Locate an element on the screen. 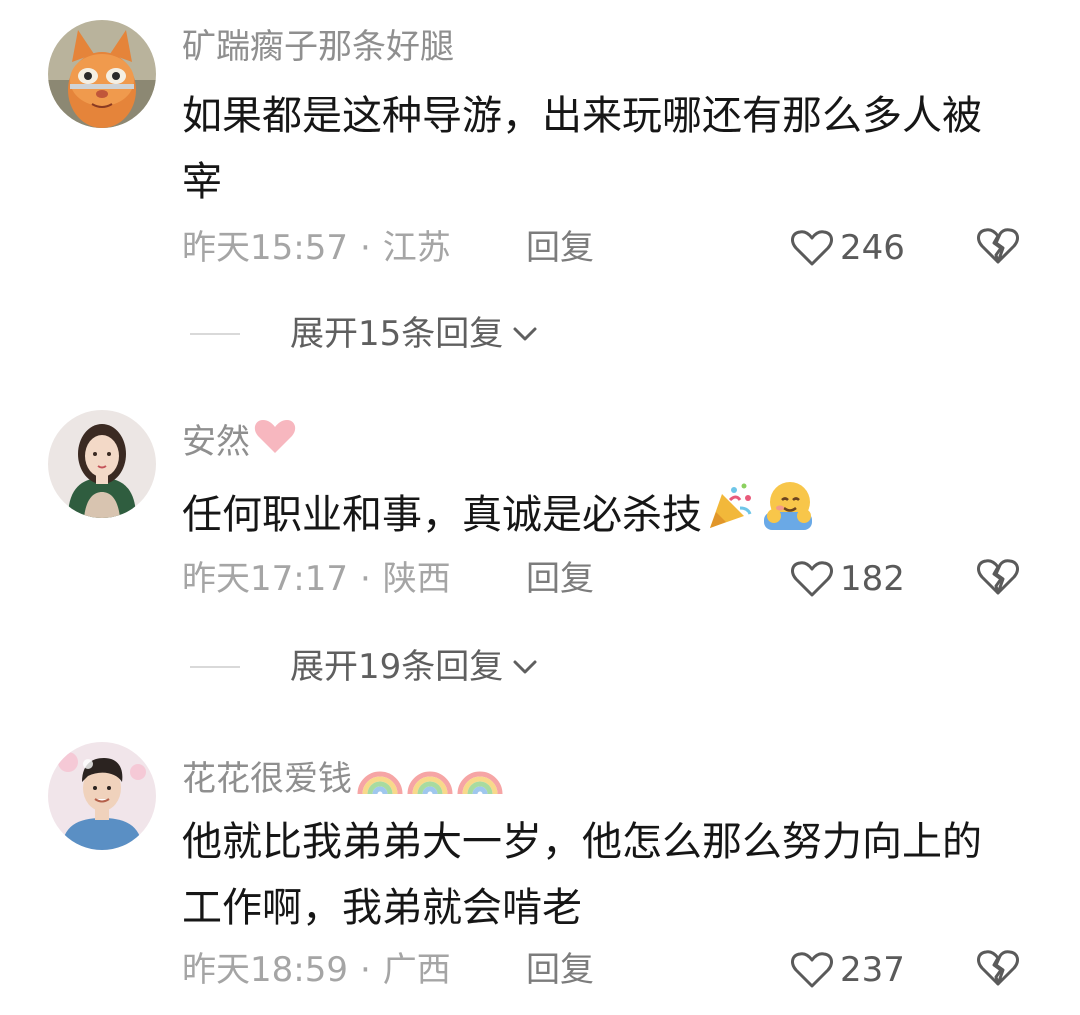 This screenshot has width=1080, height=1015. username-text: 安然 is located at coordinates (216, 441).